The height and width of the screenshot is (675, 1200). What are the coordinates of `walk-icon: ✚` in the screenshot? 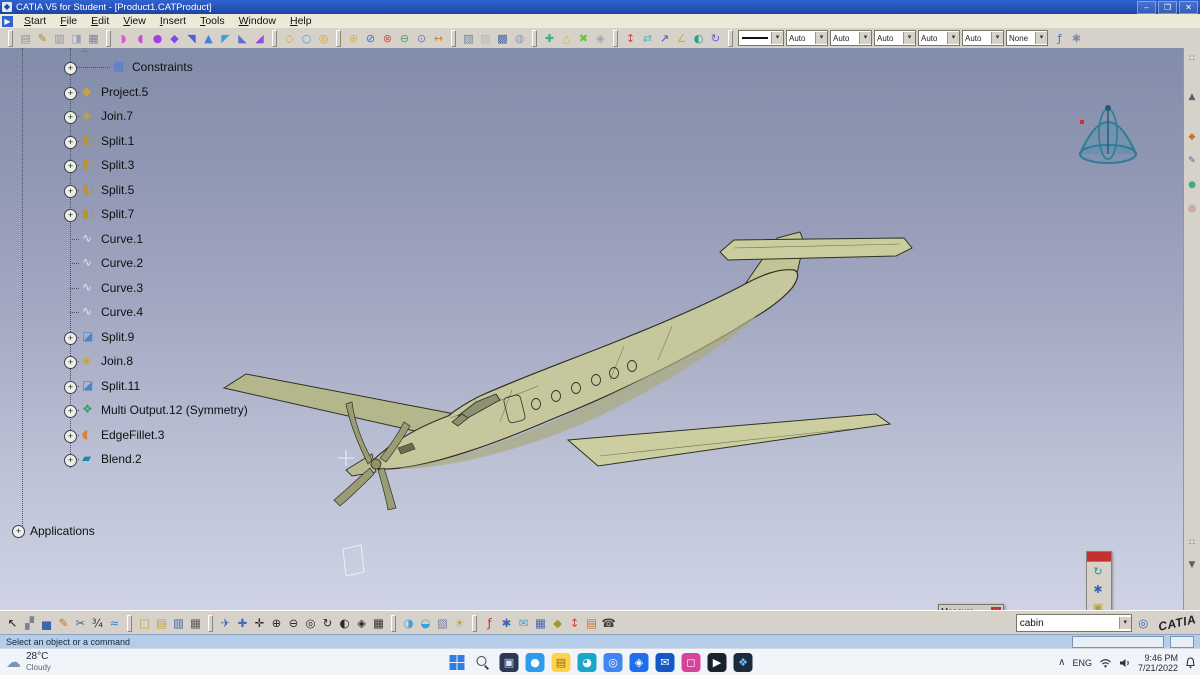 It's located at (242, 623).